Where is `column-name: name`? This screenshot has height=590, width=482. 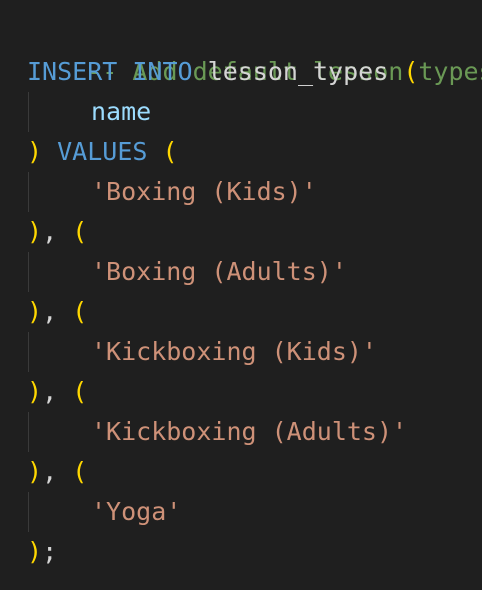
column-name: name is located at coordinates (121, 111).